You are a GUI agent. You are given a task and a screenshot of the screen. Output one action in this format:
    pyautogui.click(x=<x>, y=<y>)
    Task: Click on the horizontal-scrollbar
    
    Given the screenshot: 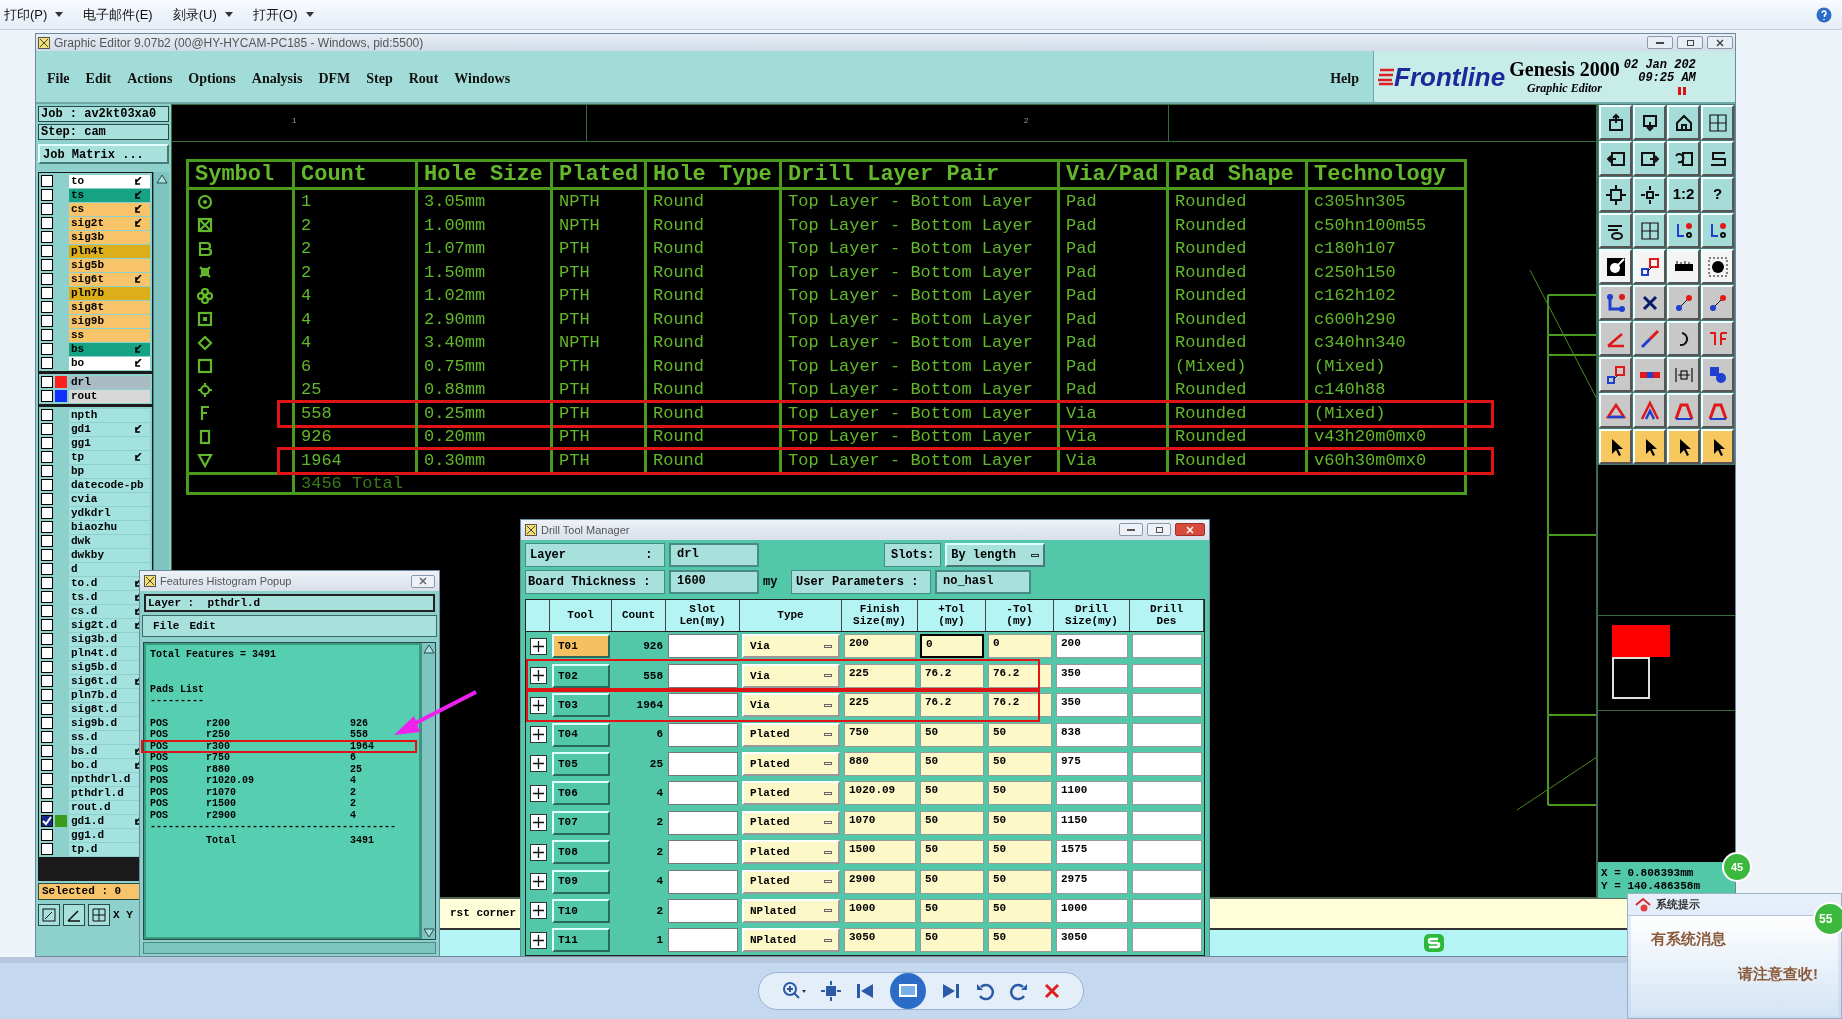 What is the action you would take?
    pyautogui.click(x=289, y=948)
    